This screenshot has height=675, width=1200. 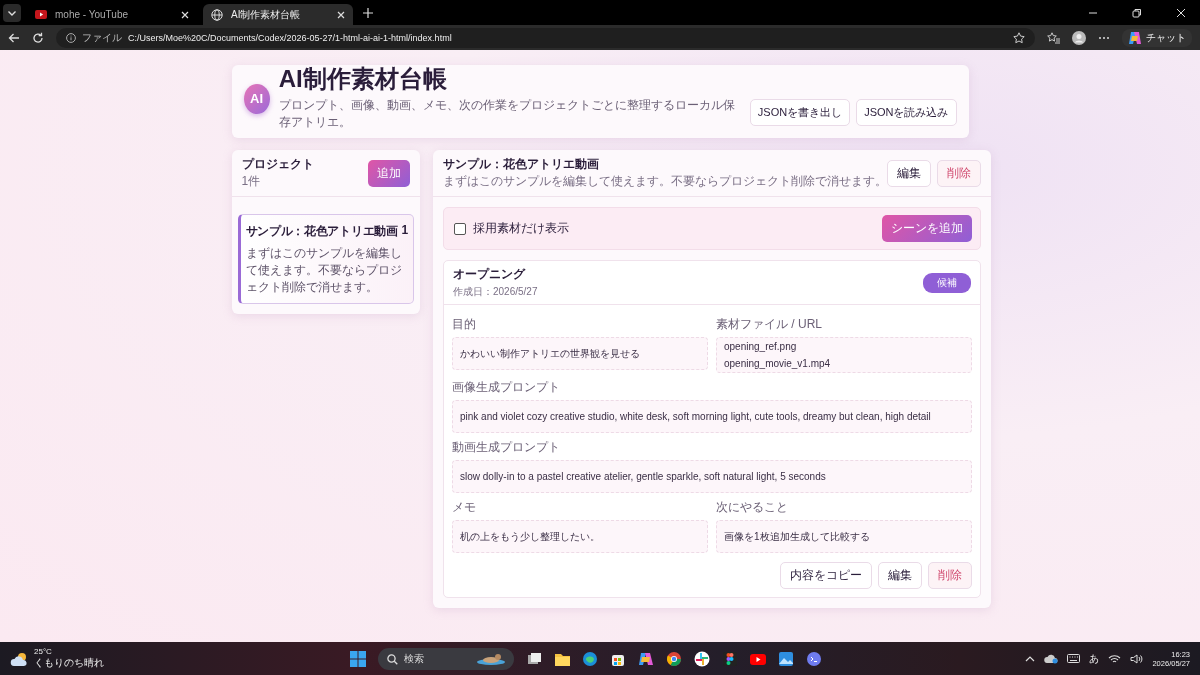 I want to click on star-icon, so click(x=1019, y=37).